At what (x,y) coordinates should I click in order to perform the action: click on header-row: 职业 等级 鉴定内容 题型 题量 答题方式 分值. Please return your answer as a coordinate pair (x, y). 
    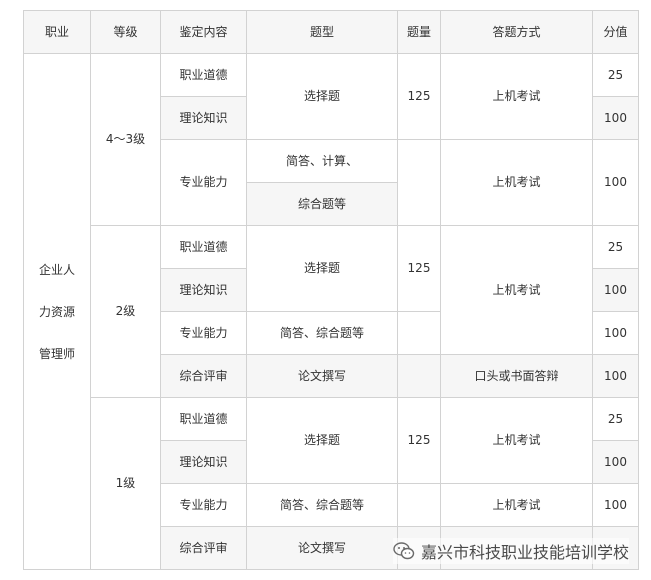
    Looking at the image, I should click on (331, 32).